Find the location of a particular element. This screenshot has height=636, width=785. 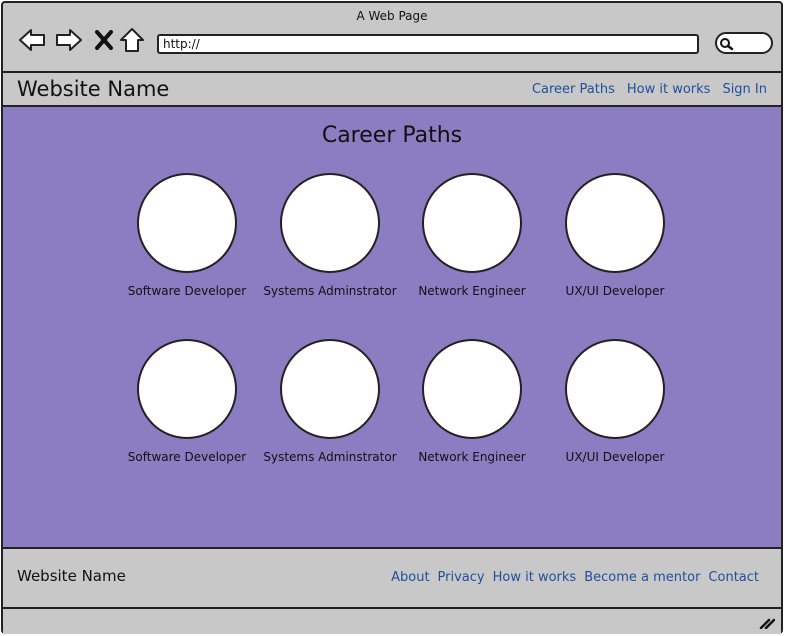

footer-link-how-it-works: How it works is located at coordinates (535, 577).